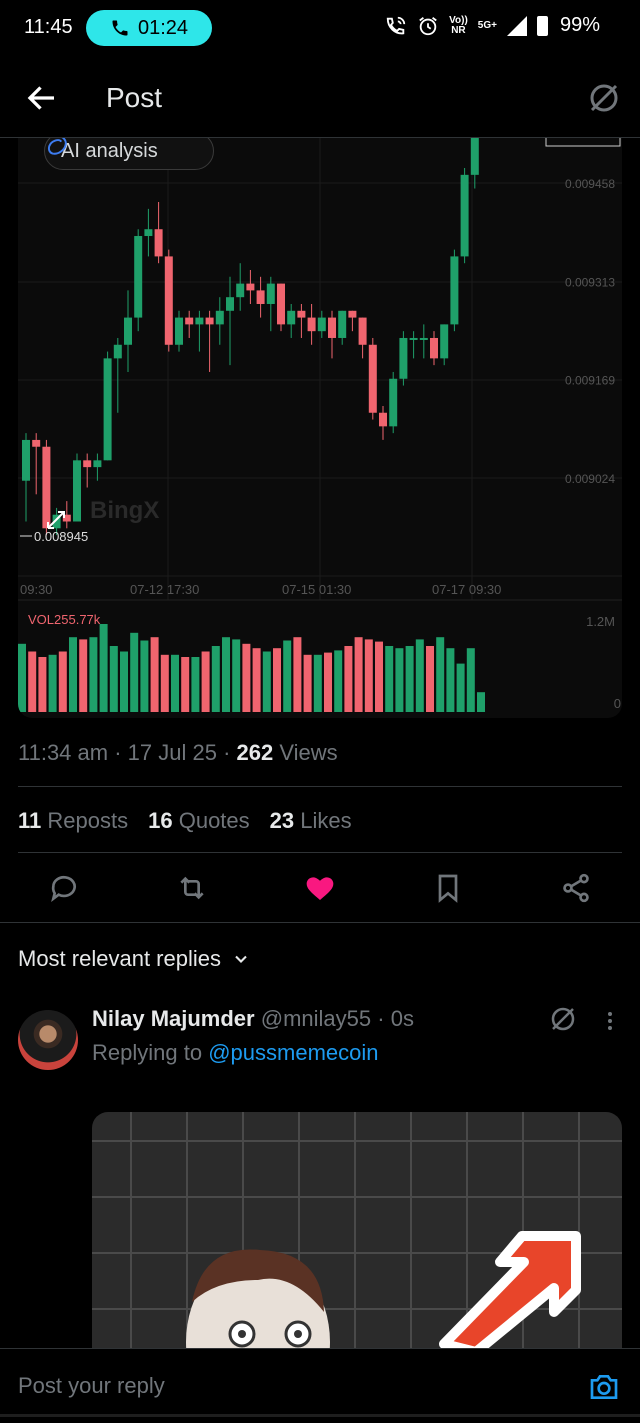  I want to click on price-tick-label: 0.009458, so click(590, 184).